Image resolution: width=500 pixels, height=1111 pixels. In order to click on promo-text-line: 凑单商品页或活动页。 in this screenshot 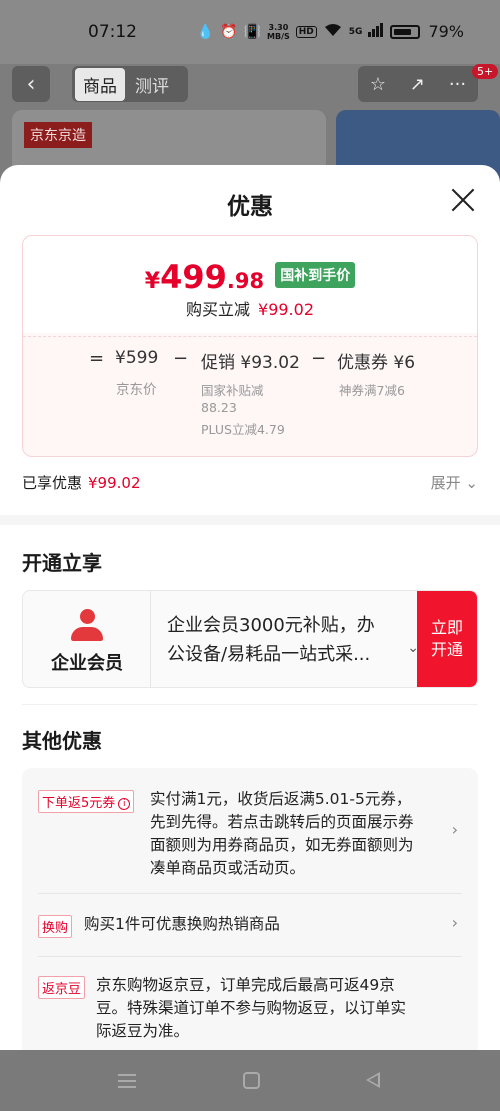, I will do `click(228, 868)`.